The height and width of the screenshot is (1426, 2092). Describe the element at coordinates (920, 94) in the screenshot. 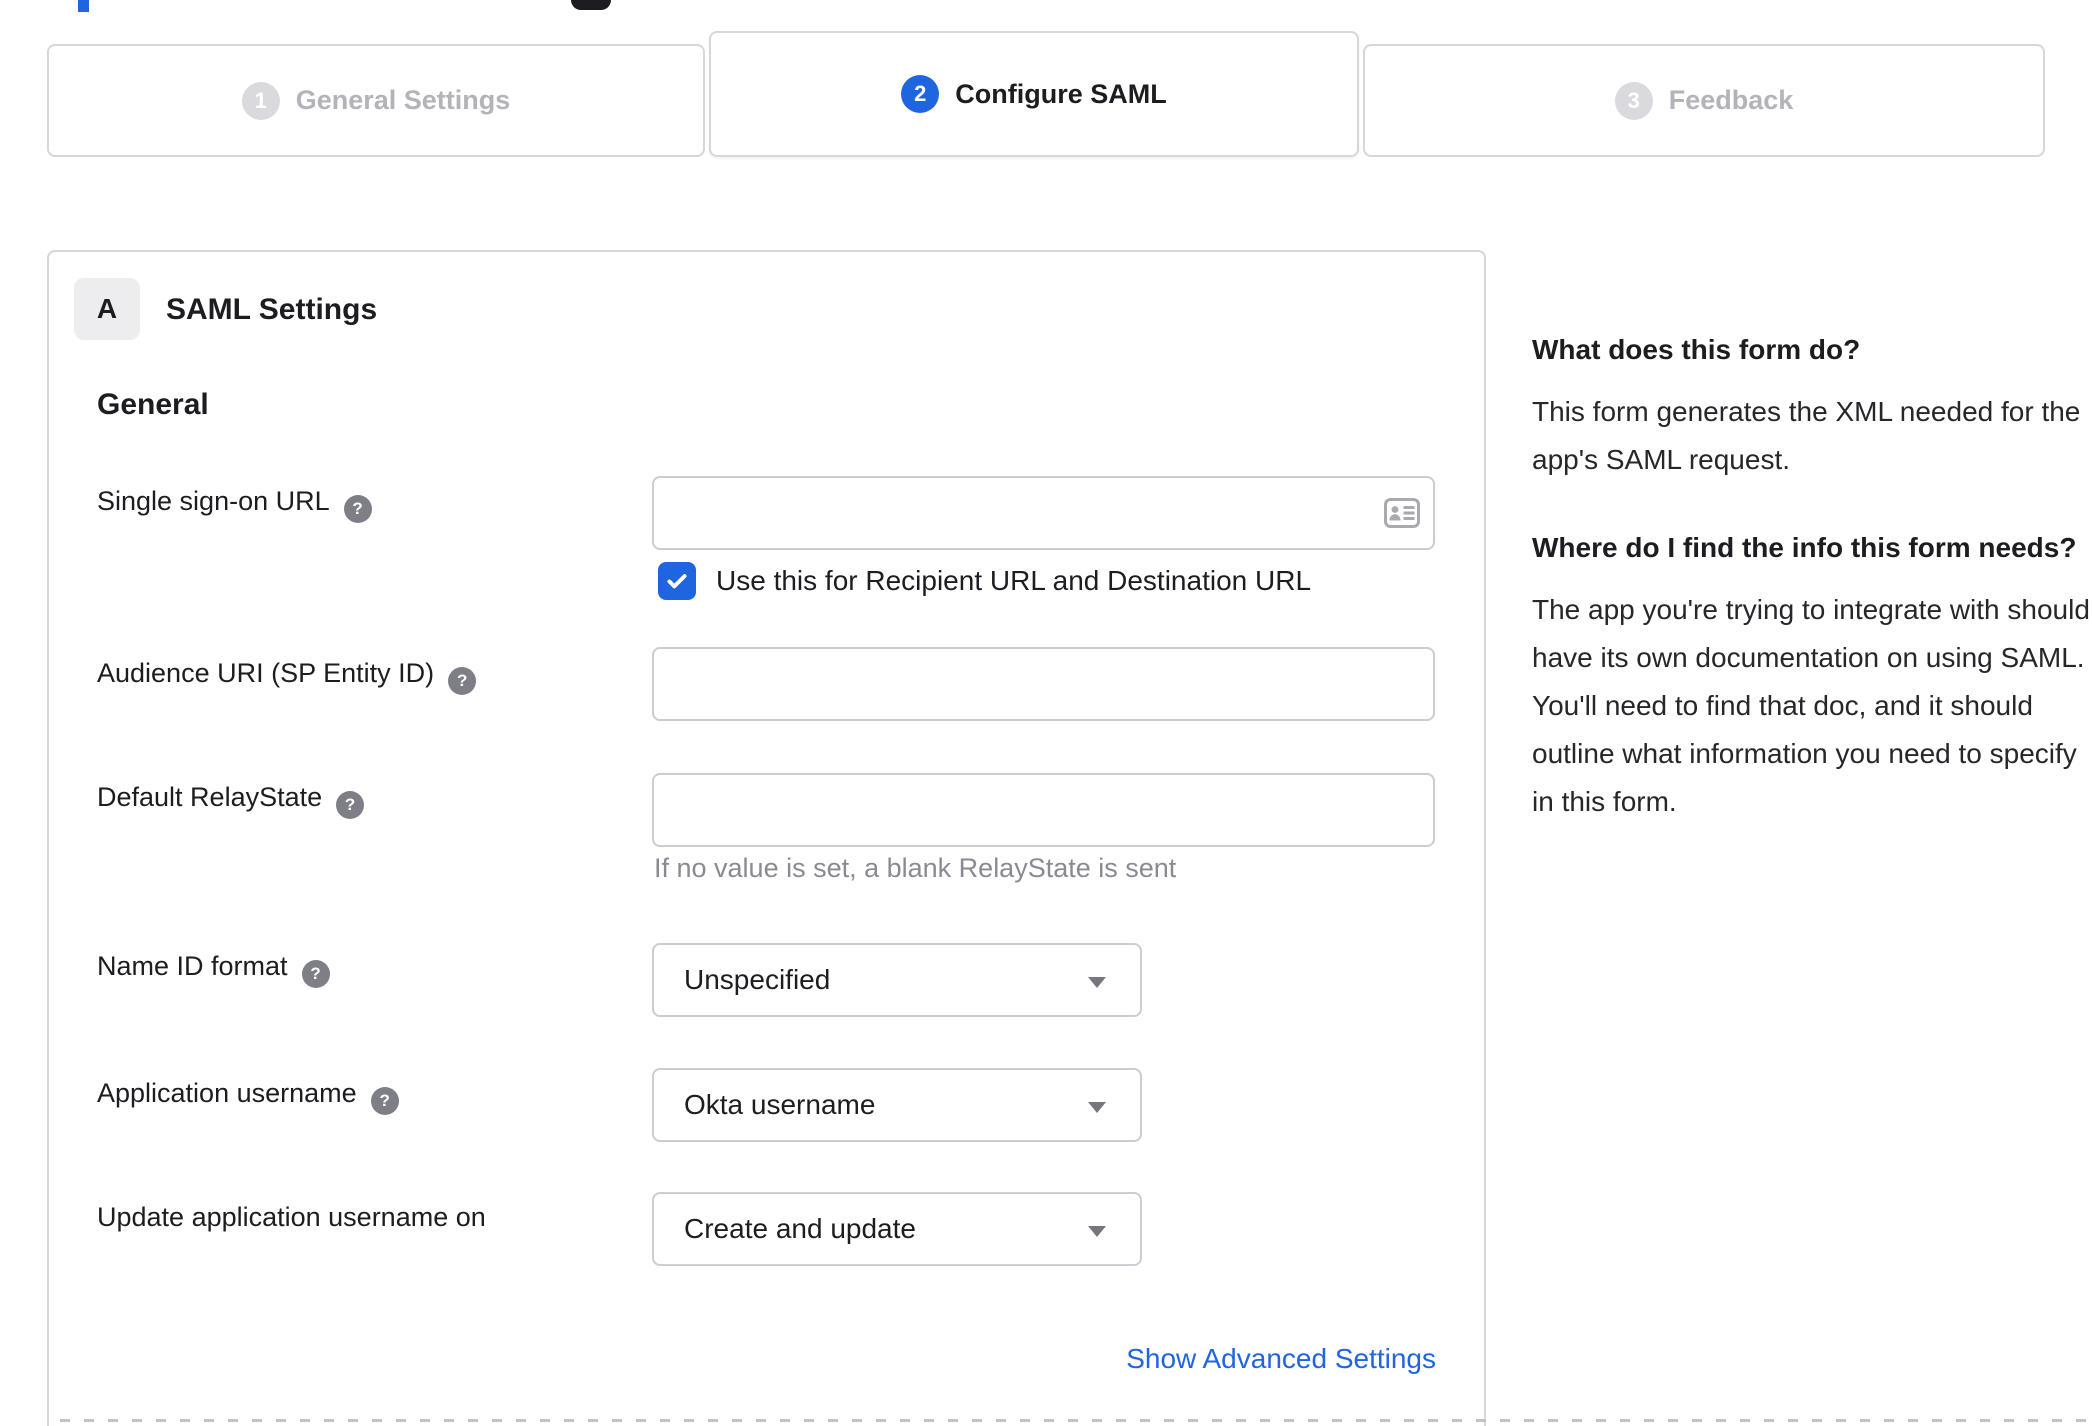

I see `step-number-badge: 2` at that location.